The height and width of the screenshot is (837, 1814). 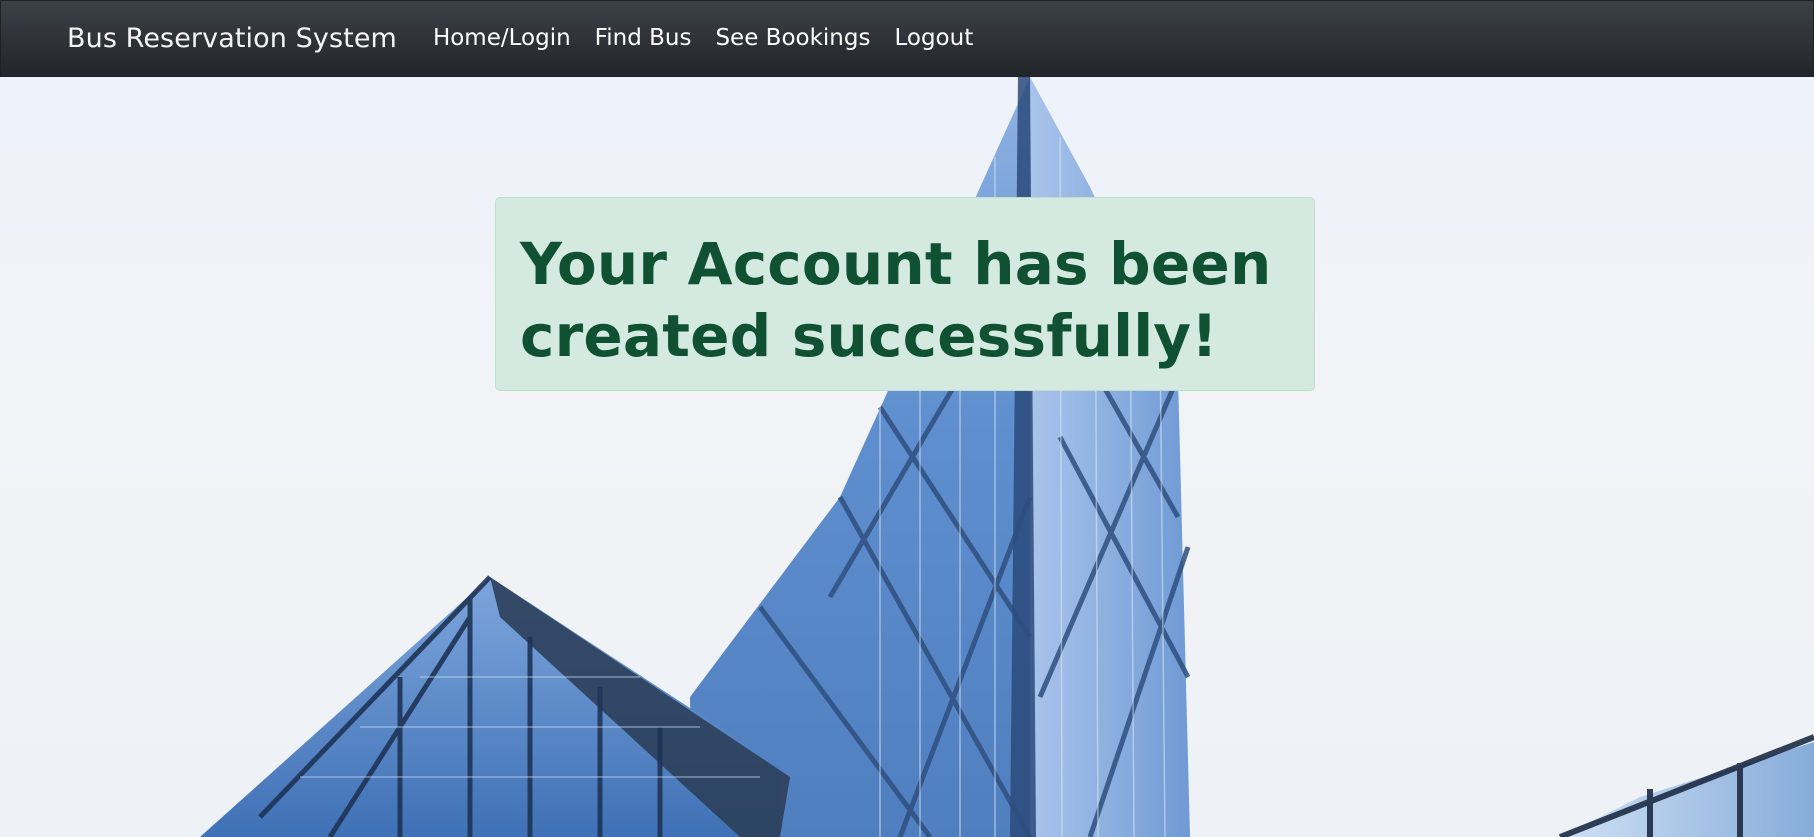 What do you see at coordinates (933, 38) in the screenshot?
I see `nav-link-logout: Logout` at bounding box center [933, 38].